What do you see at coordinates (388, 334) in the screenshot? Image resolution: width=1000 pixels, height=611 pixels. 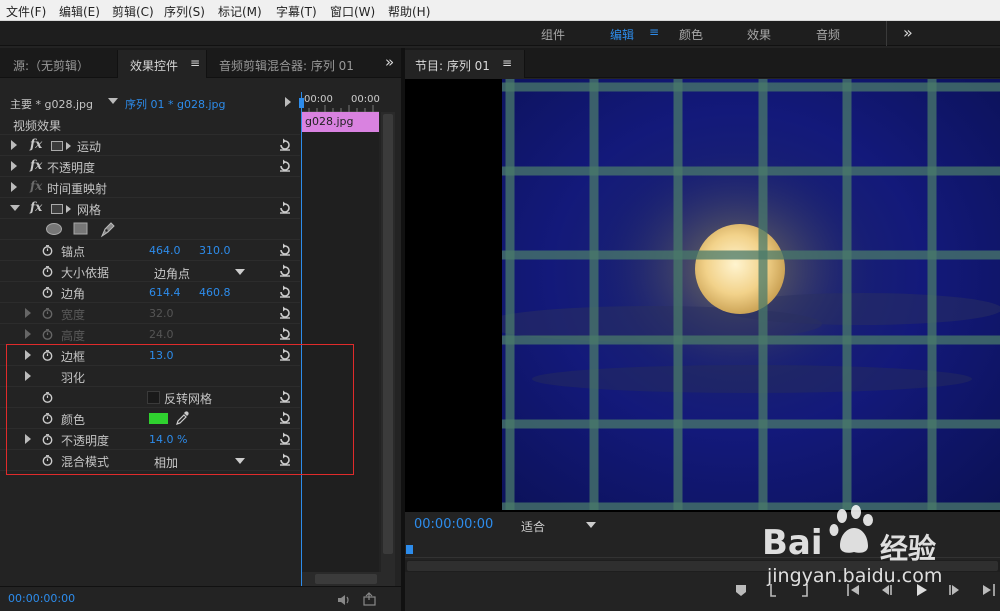 I see `vertical-scroll-thumb` at bounding box center [388, 334].